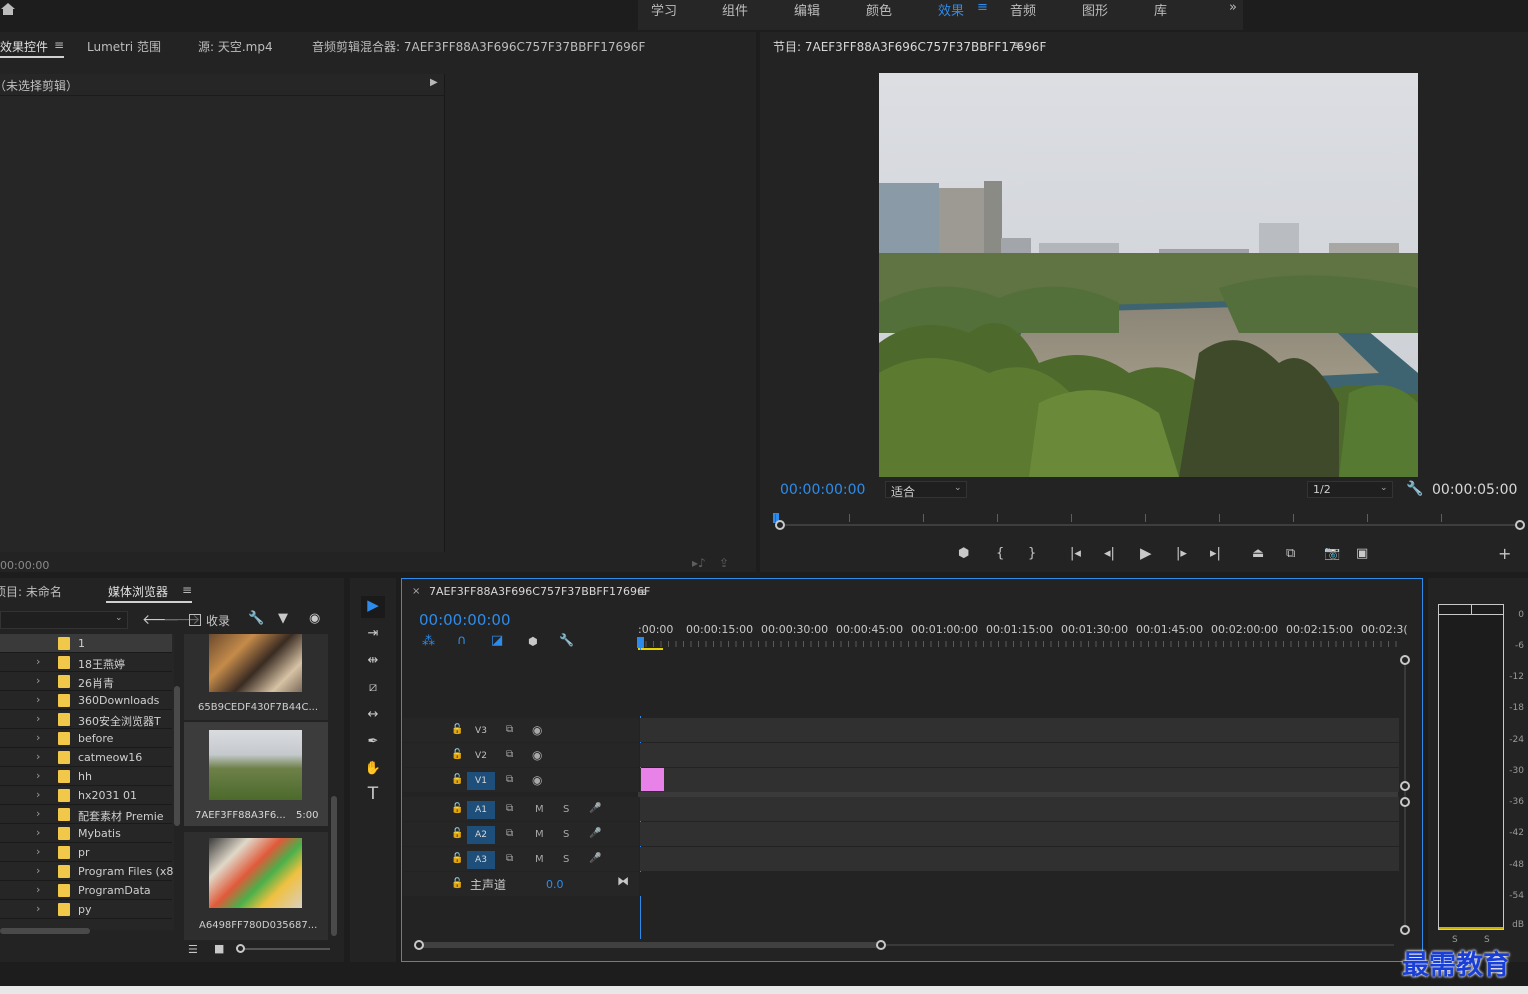  Describe the element at coordinates (497, 640) in the screenshot. I see `linked-selection-icon: ◪` at that location.